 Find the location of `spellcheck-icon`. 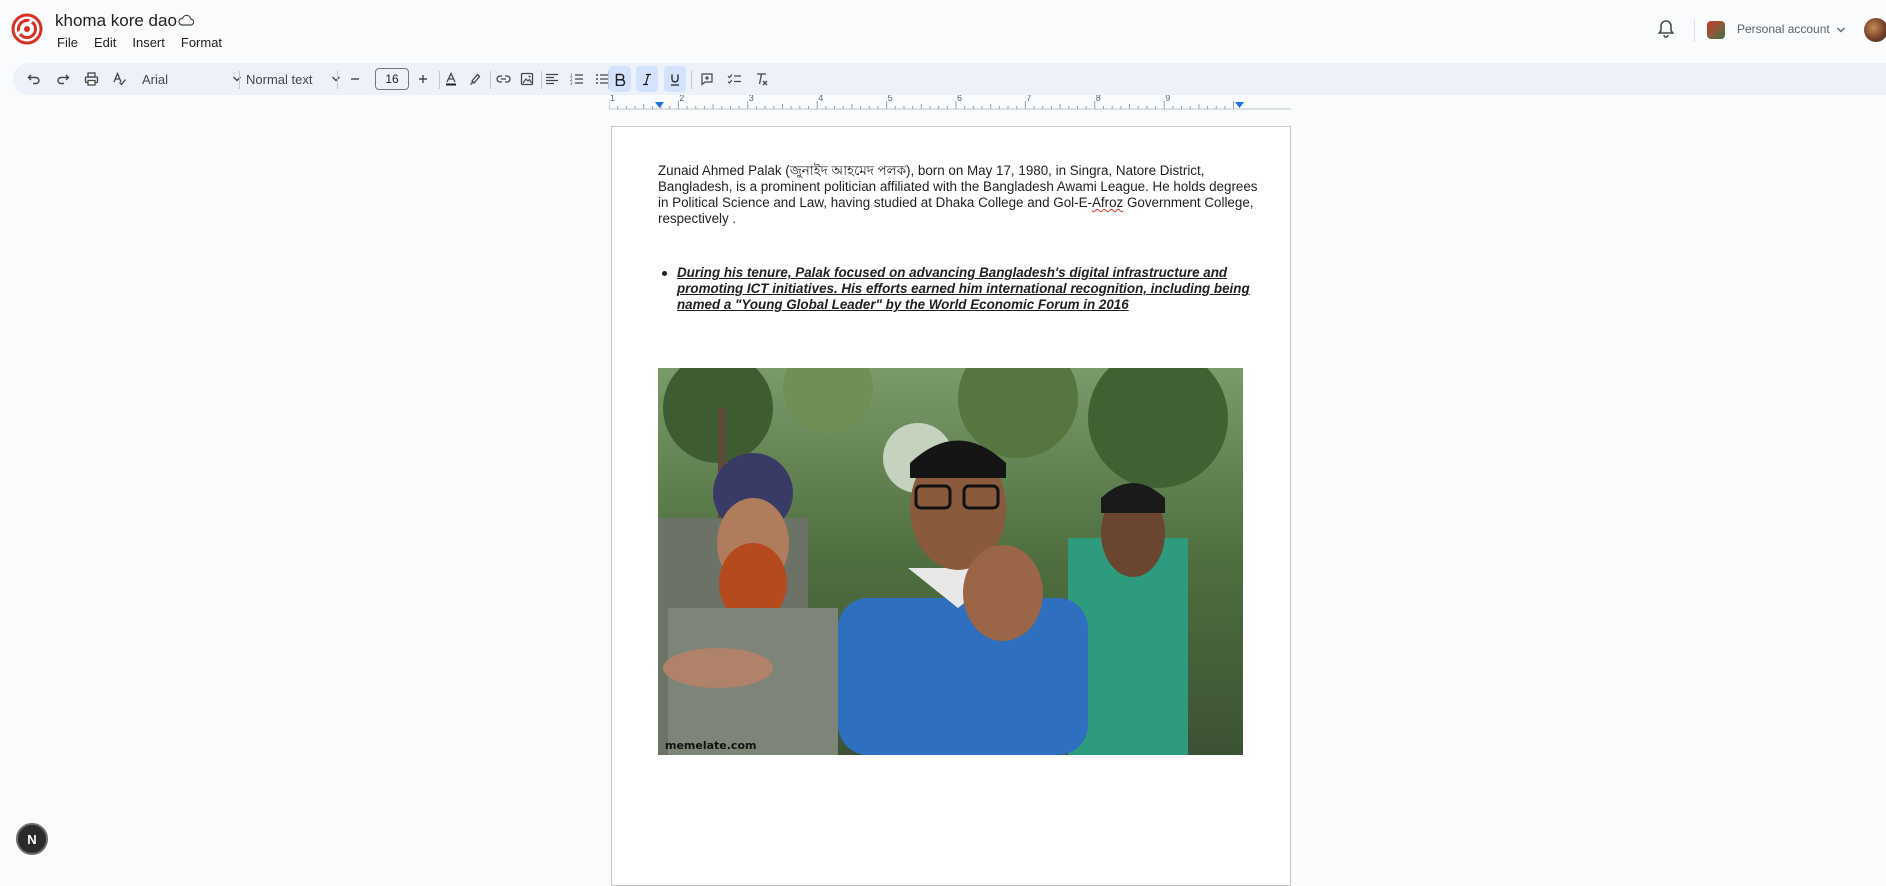

spellcheck-icon is located at coordinates (119, 79).